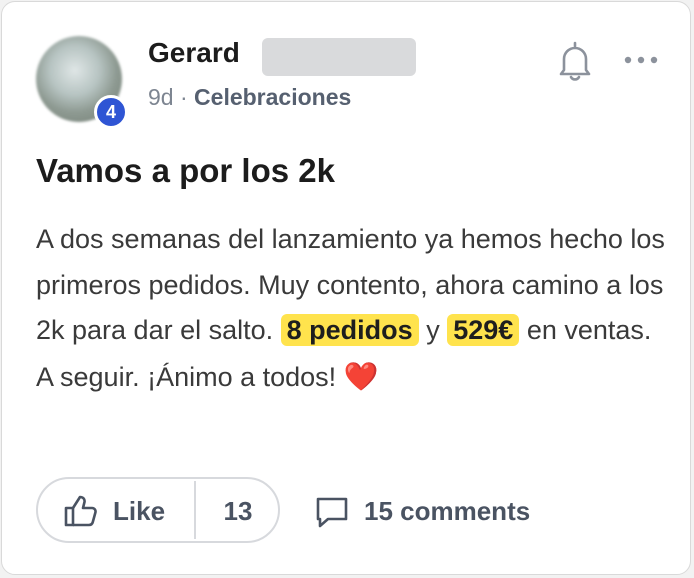 This screenshot has height=578, width=694. I want to click on heart-emoji: ❤️, so click(361, 376).